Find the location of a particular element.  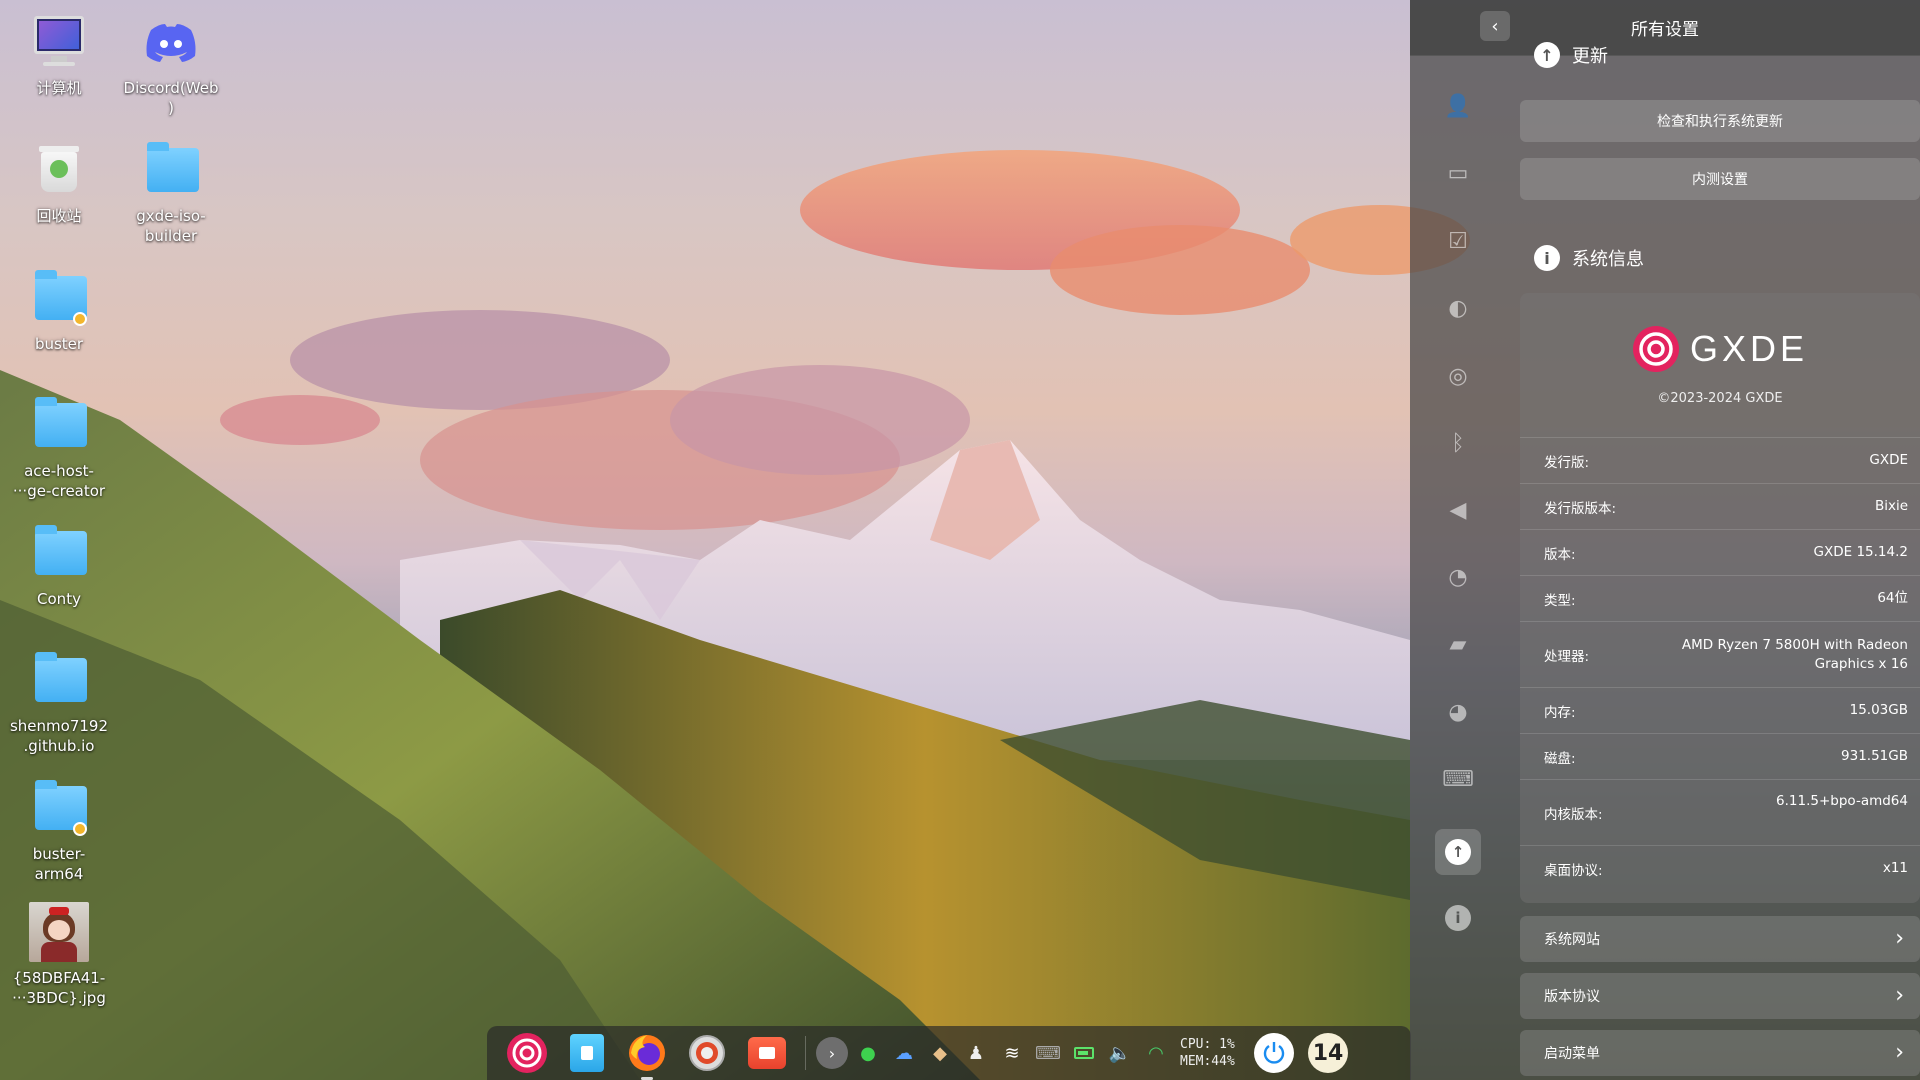

desktop-icon-label: gxde-iso- builder is located at coordinates (171, 226).